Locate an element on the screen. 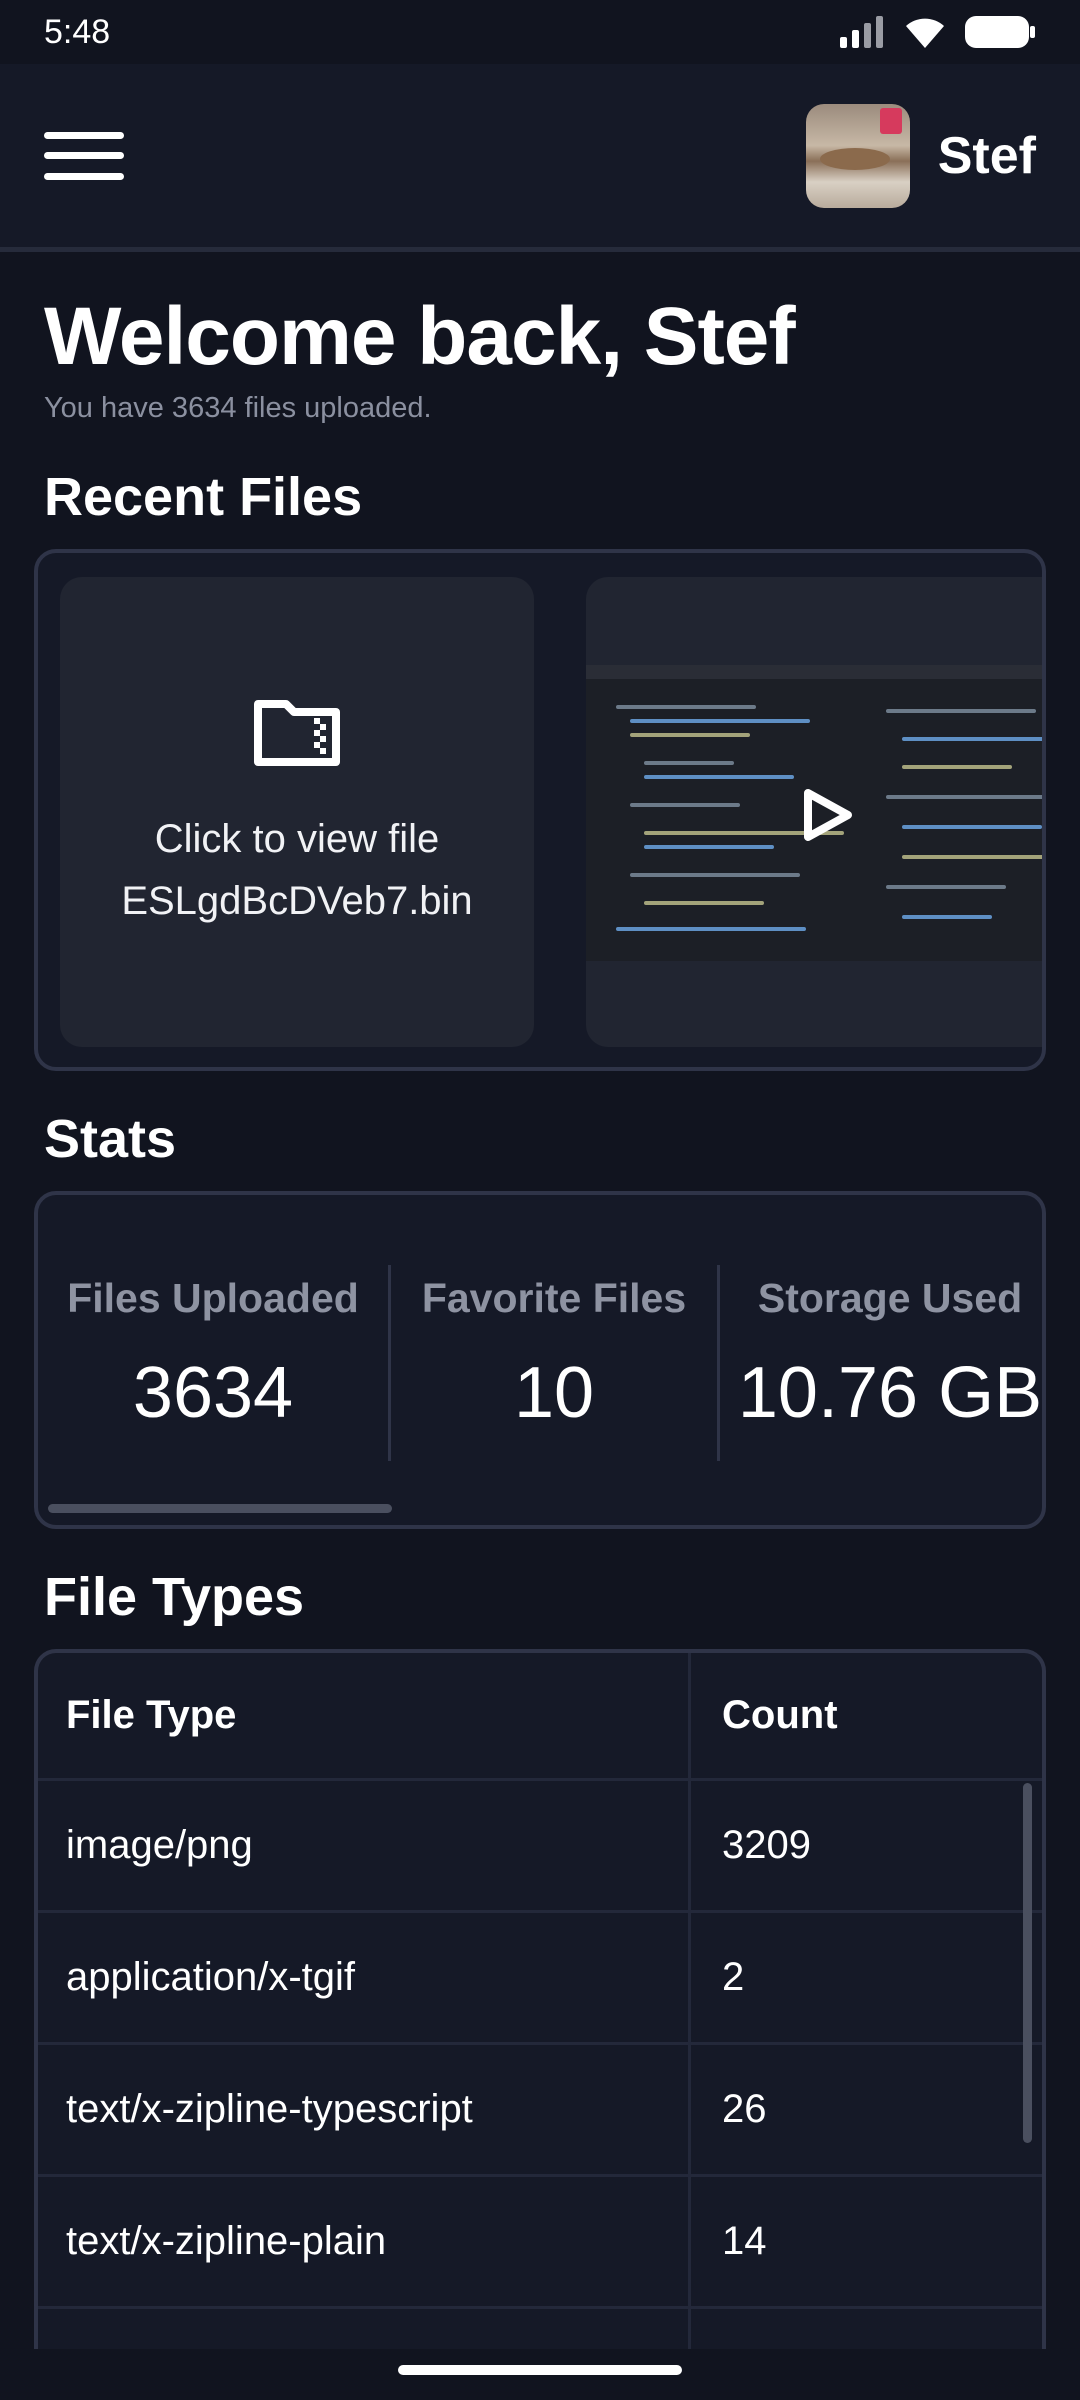 This screenshot has width=1080, height=2400. stat-value: 10 is located at coordinates (554, 1393).